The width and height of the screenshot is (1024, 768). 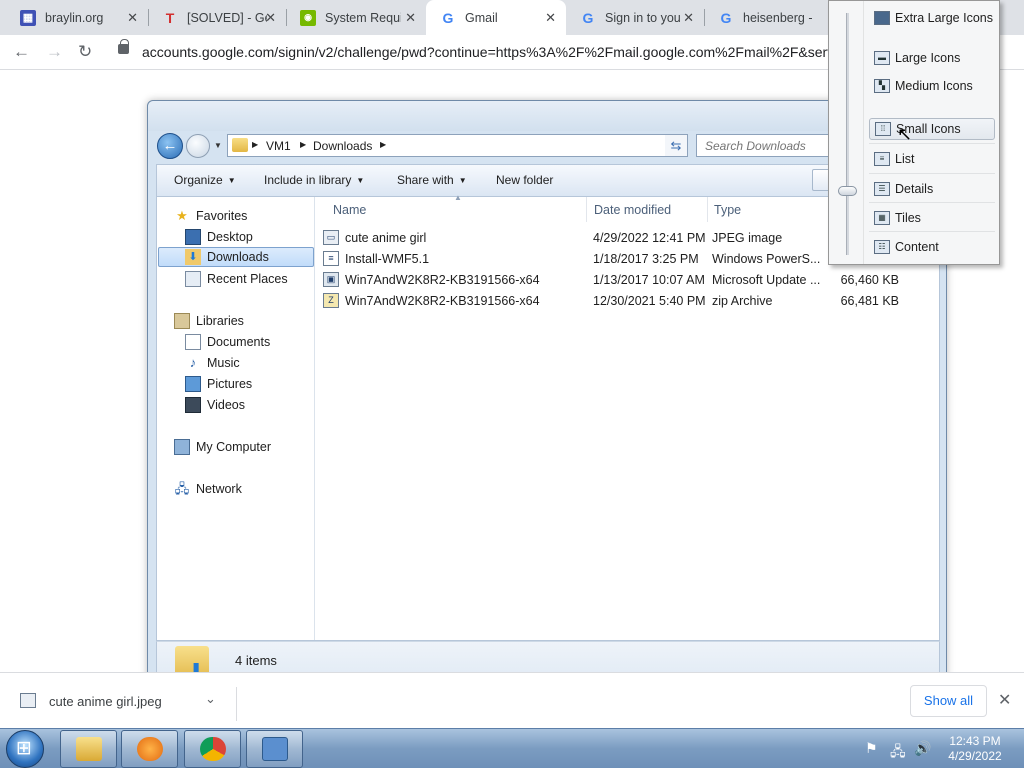 I want to click on organize-button: Organize ▼, so click(x=205, y=180).